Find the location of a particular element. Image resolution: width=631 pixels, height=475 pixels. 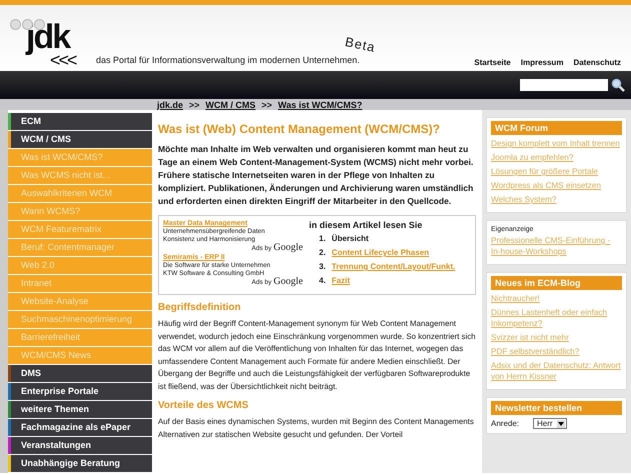

sidebar-subitem: Barrierefreiheit is located at coordinates (80, 337).